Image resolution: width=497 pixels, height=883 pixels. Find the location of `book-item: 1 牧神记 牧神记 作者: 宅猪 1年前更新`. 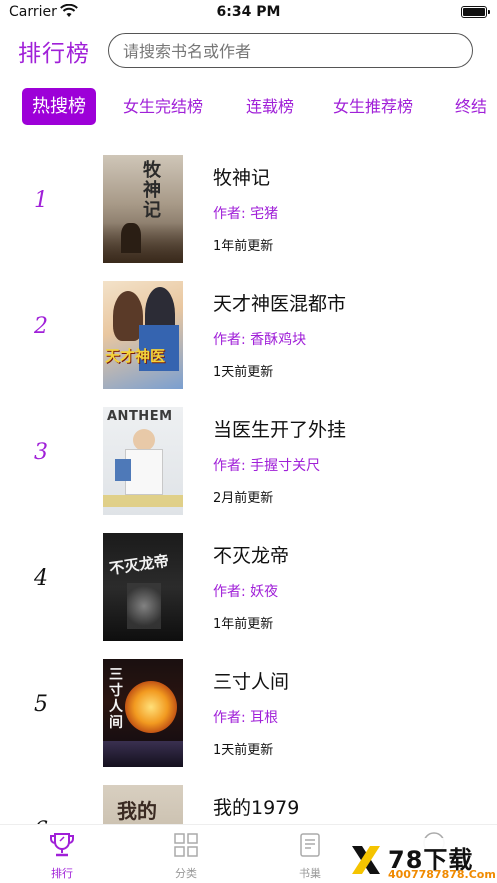

book-item: 1 牧神记 牧神记 作者: 宅猪 1年前更新 is located at coordinates (248, 209).